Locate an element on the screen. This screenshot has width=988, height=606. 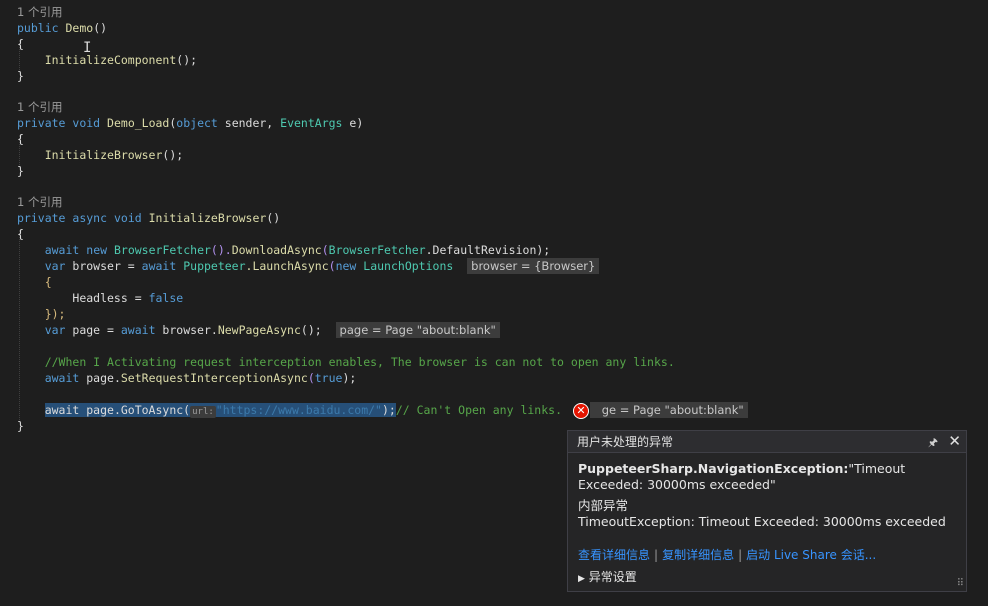
code-text: () is located at coordinates (100, 28).